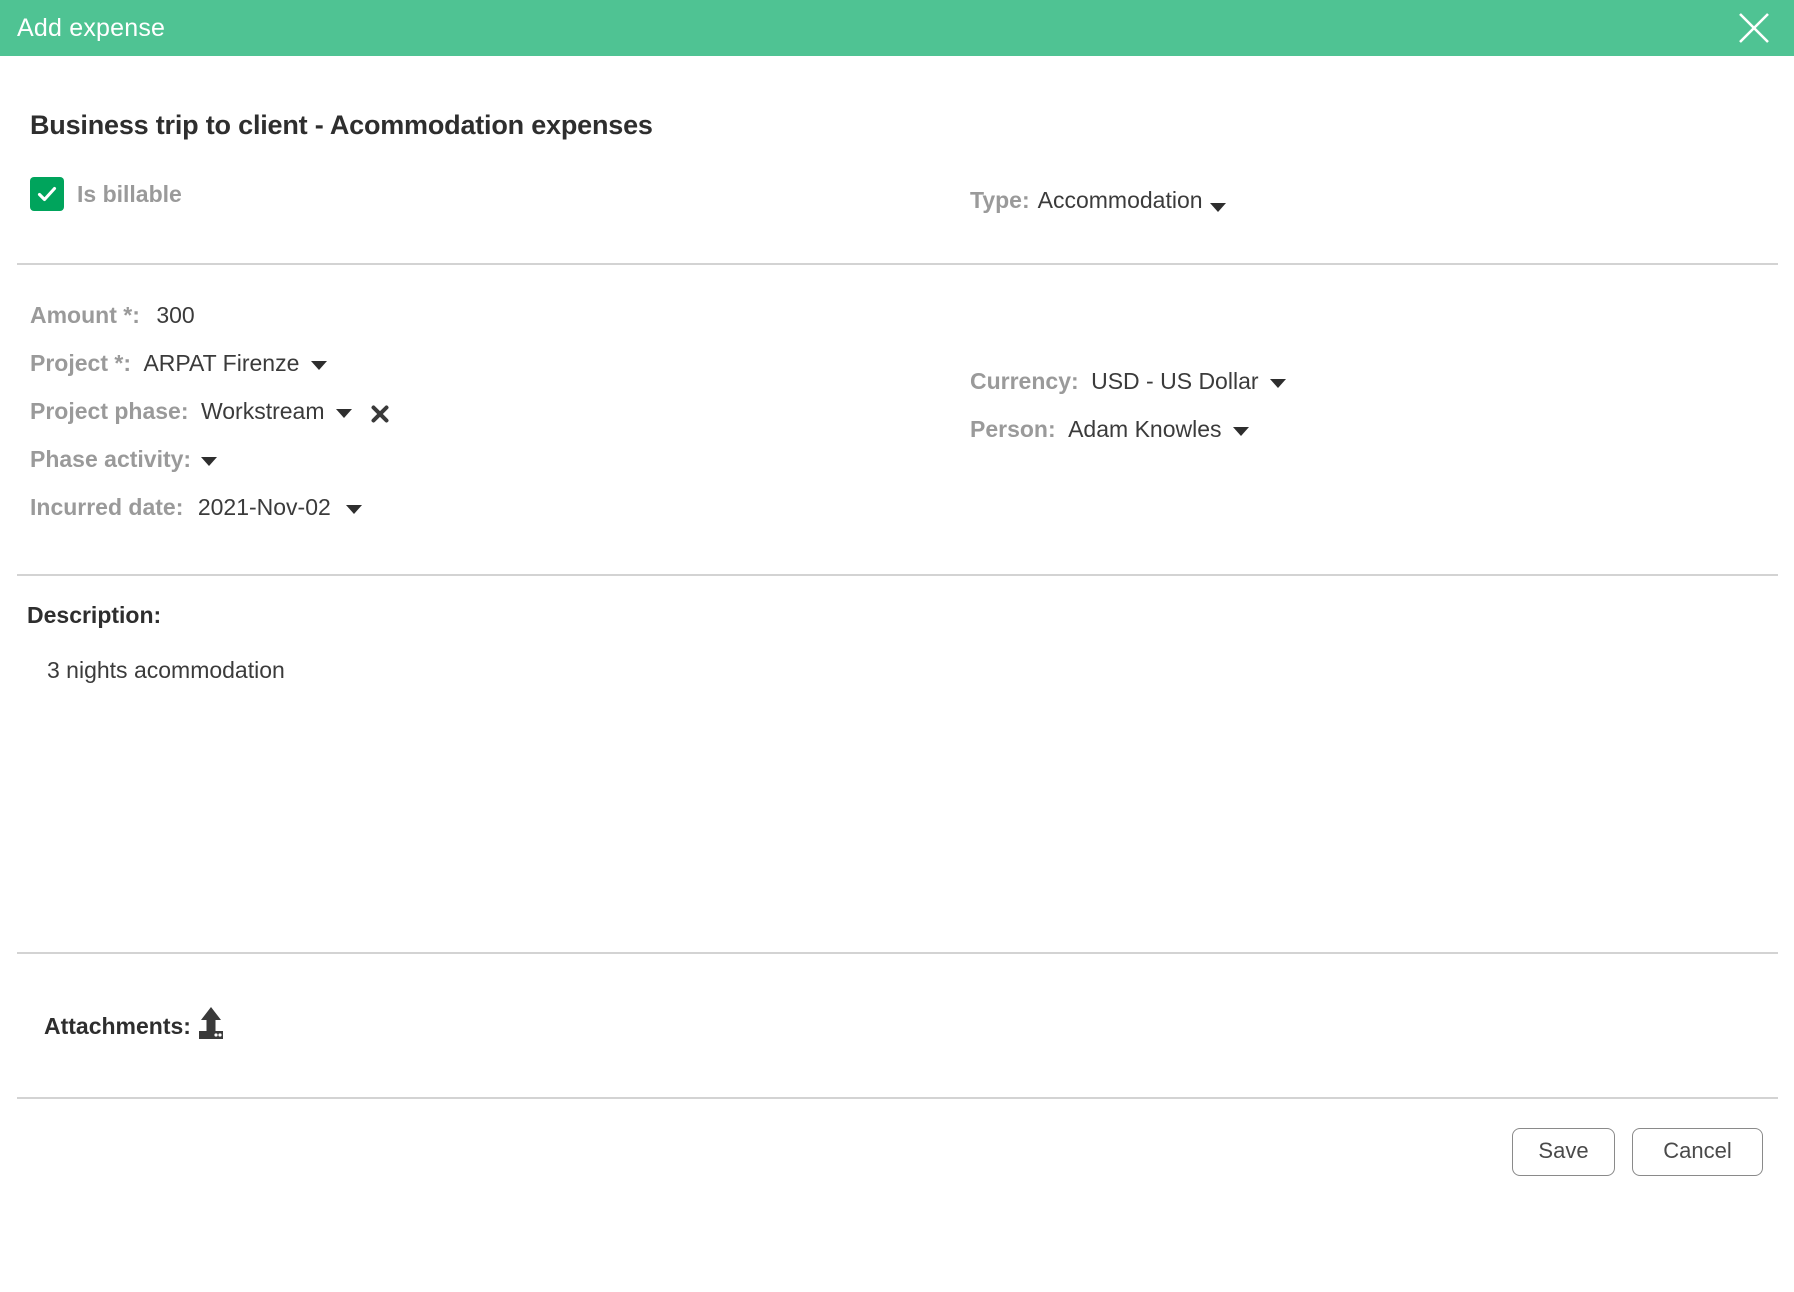 Image resolution: width=1794 pixels, height=1292 pixels. I want to click on dialog-header: Add expense, so click(897, 28).